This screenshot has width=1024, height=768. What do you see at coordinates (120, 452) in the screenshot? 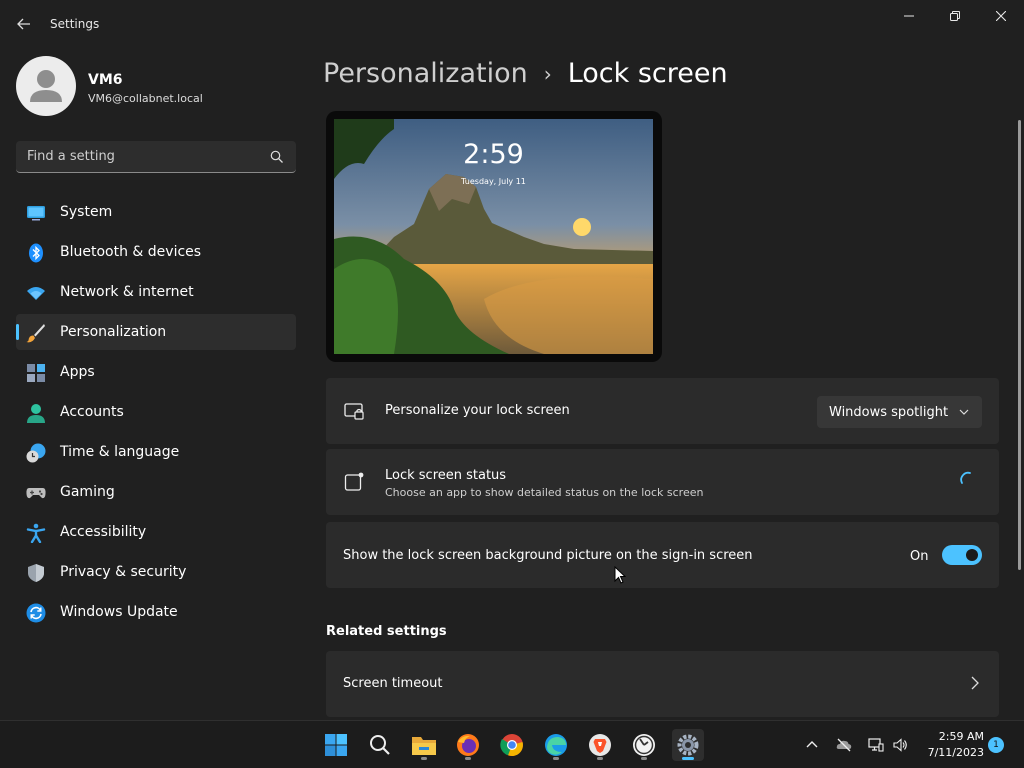
I see `sidebar-item-label: Time & language` at bounding box center [120, 452].